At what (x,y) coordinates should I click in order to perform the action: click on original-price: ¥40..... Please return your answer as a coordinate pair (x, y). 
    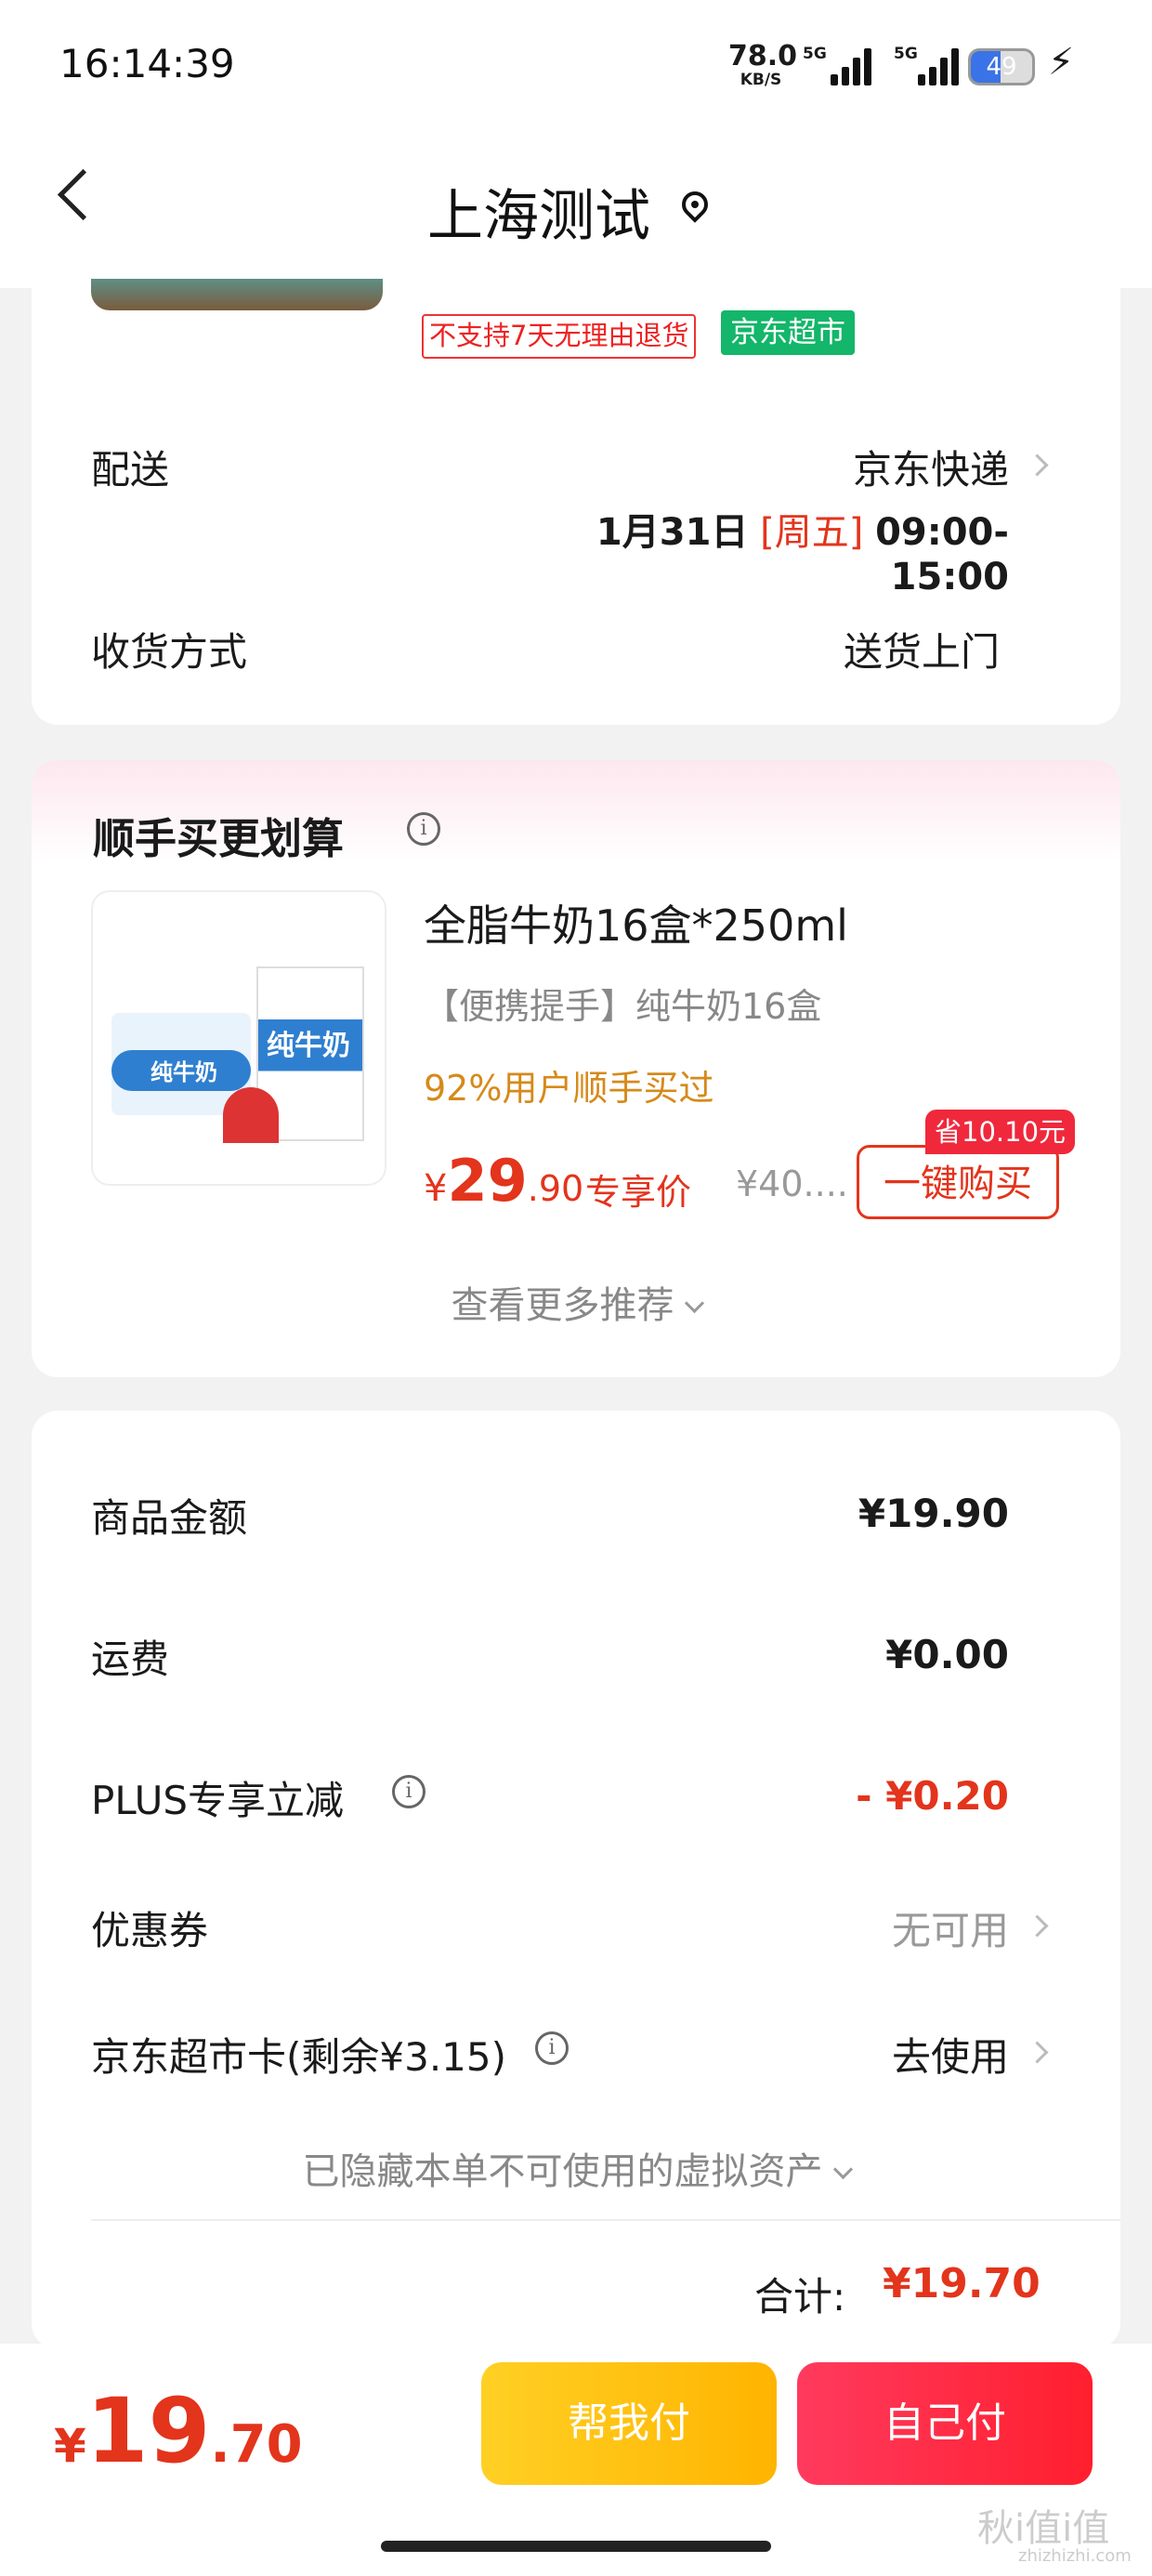
    Looking at the image, I should click on (792, 1183).